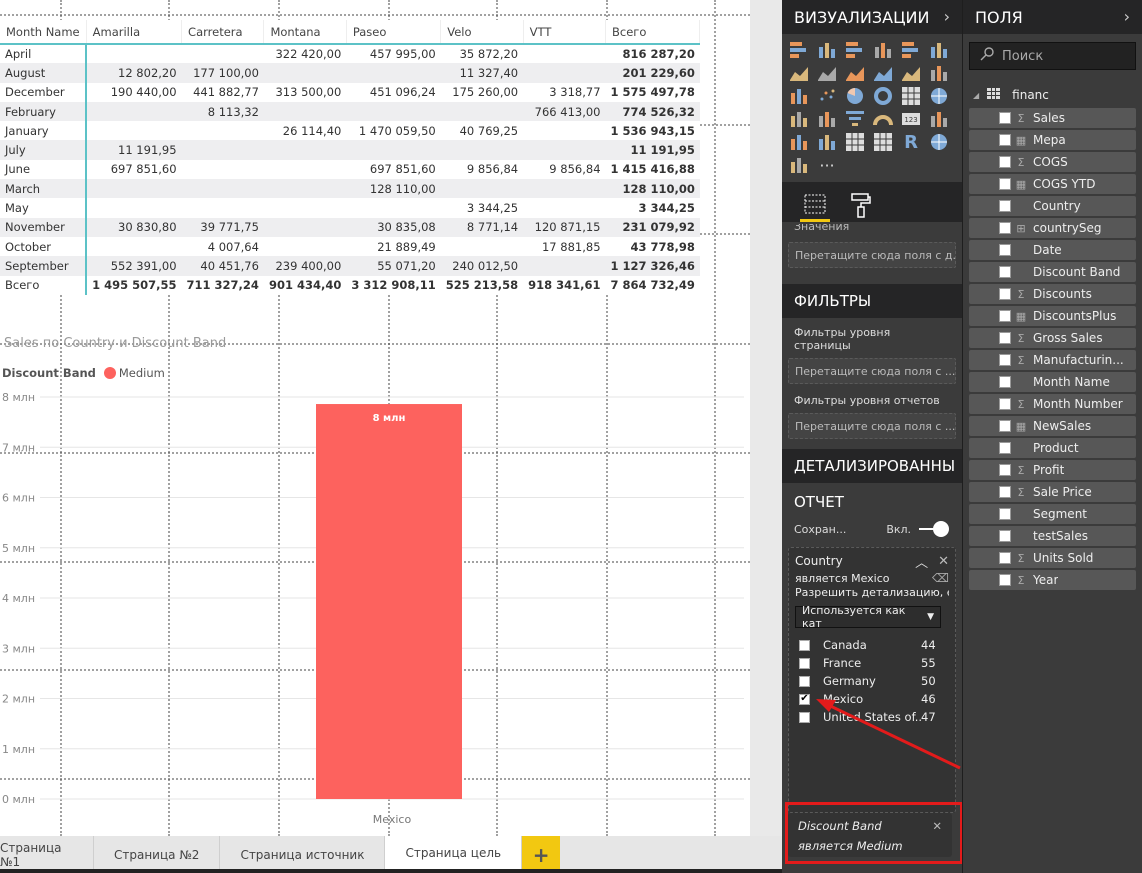  I want to click on funnel-icon, so click(855, 119).